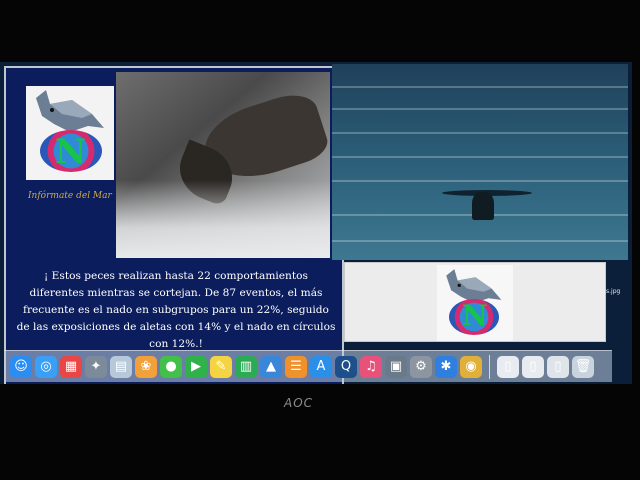  Describe the element at coordinates (46, 366) in the screenshot. I see `safari-icon: ◎` at that location.